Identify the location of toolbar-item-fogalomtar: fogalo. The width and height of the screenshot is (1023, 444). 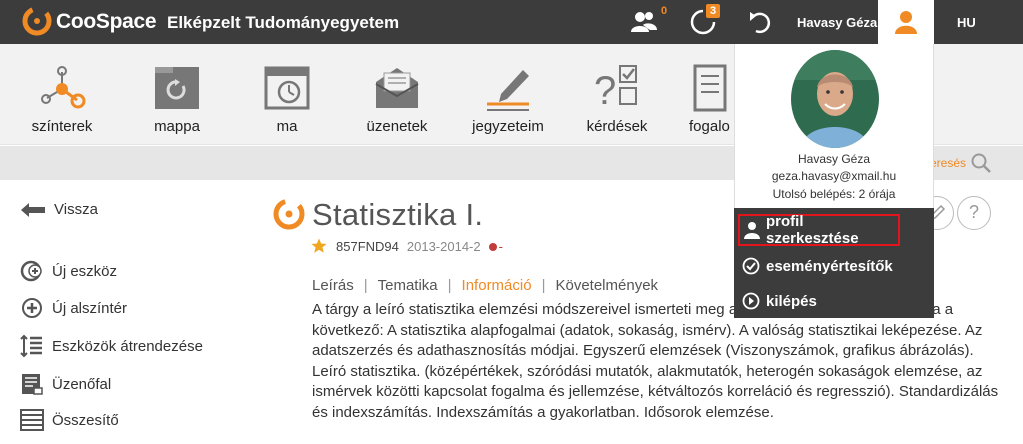
(709, 94).